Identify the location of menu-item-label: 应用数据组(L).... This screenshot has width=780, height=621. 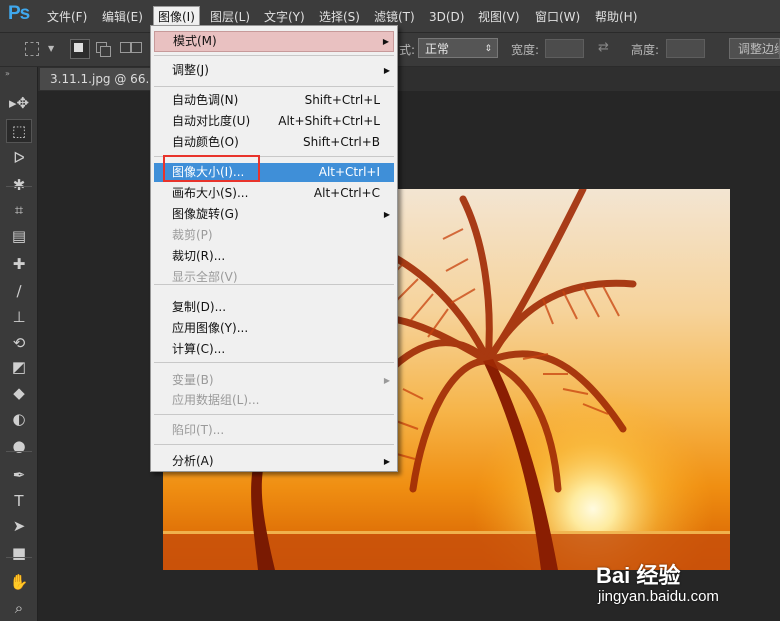
(216, 400).